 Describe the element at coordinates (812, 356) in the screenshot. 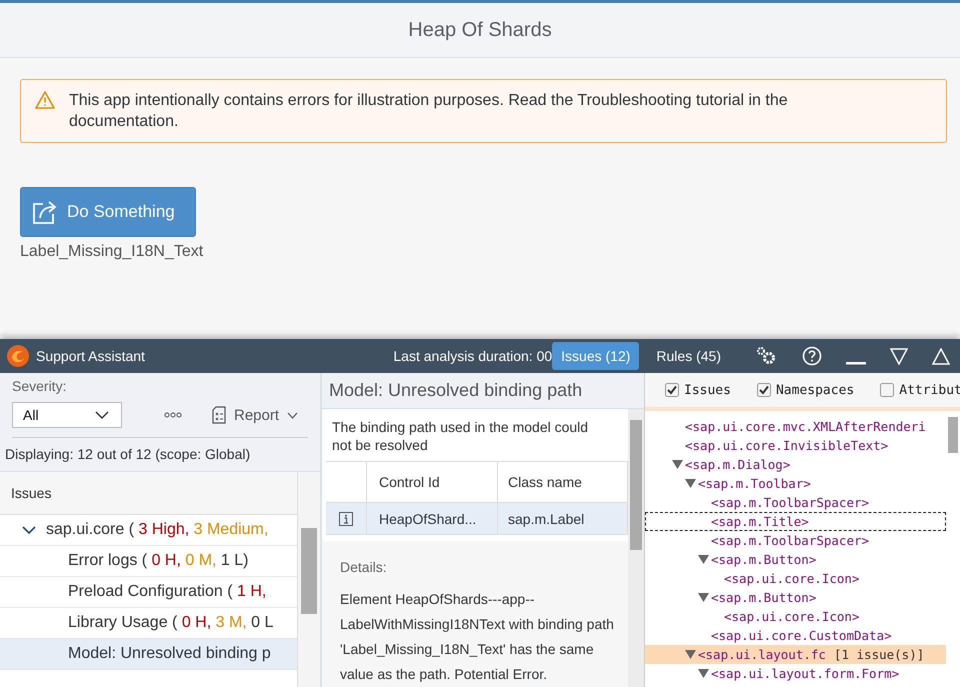

I see `help-icon` at that location.